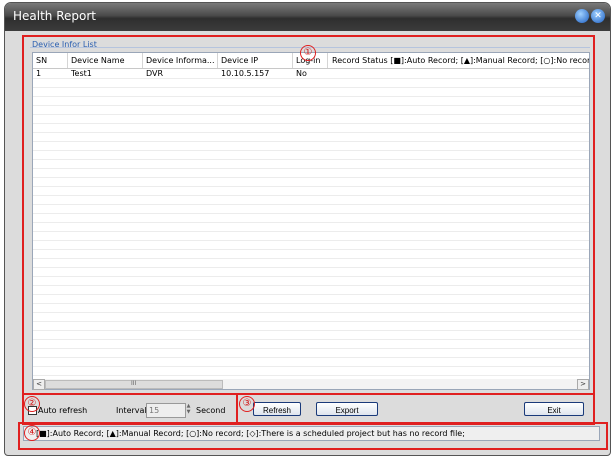  Describe the element at coordinates (54, 16) in the screenshot. I see `window-title: Health Report` at that location.